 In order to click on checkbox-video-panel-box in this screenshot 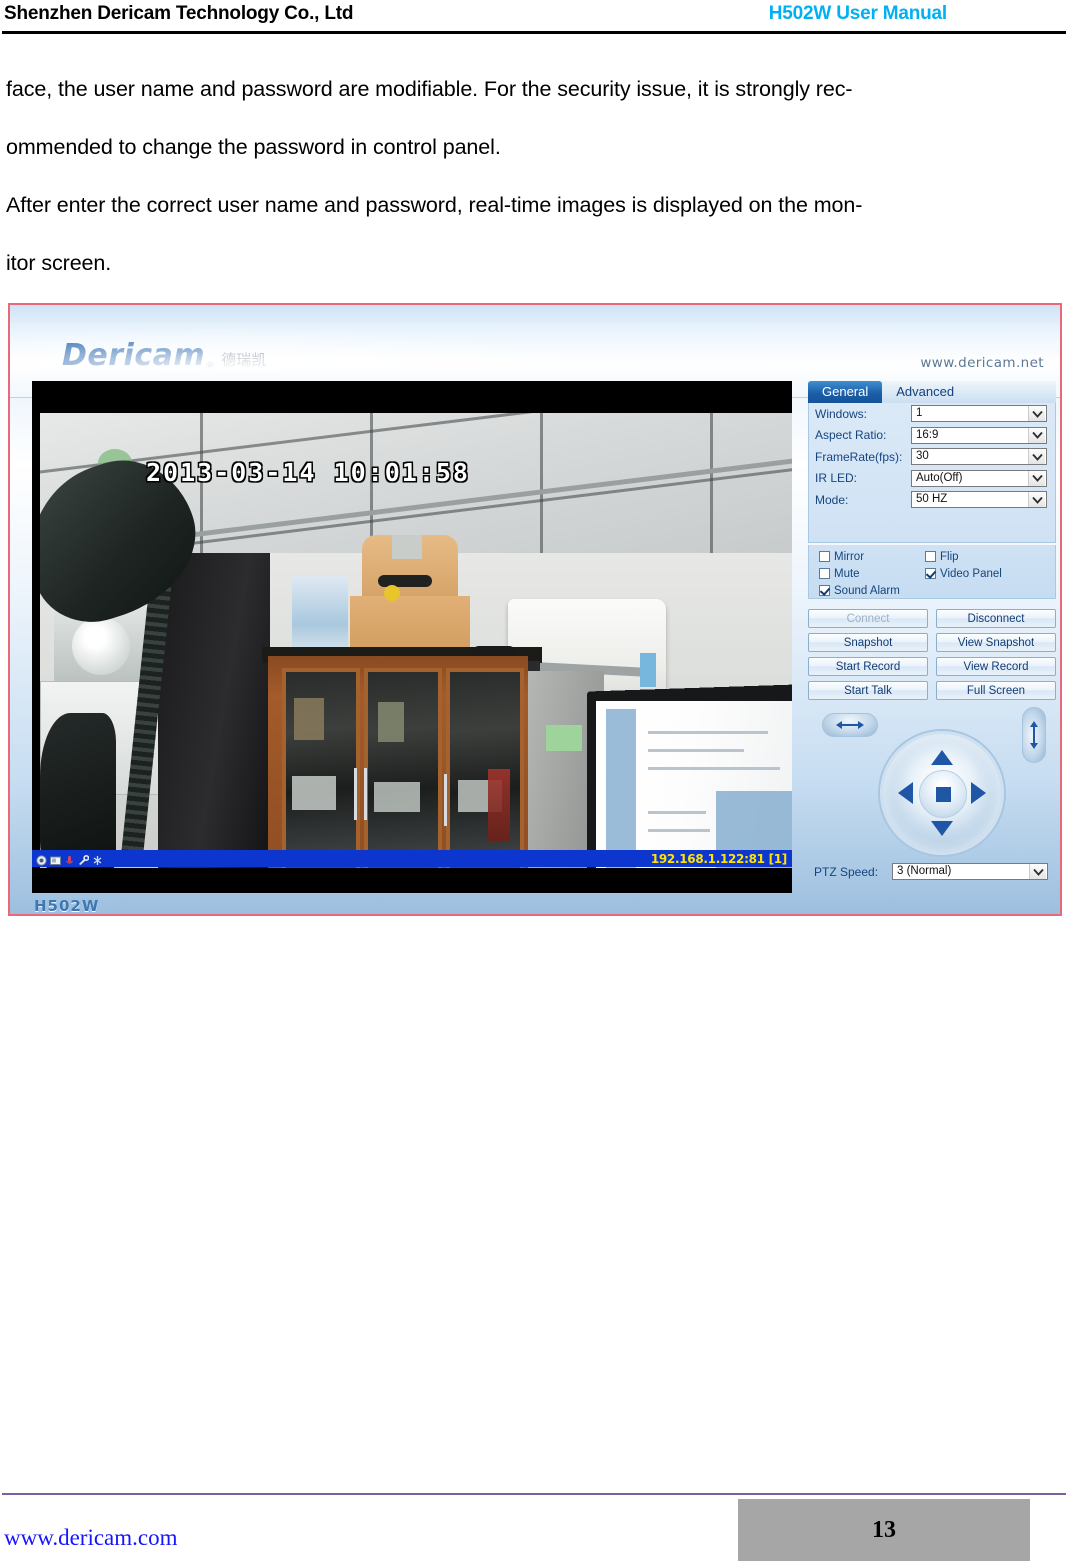, I will do `click(930, 573)`.